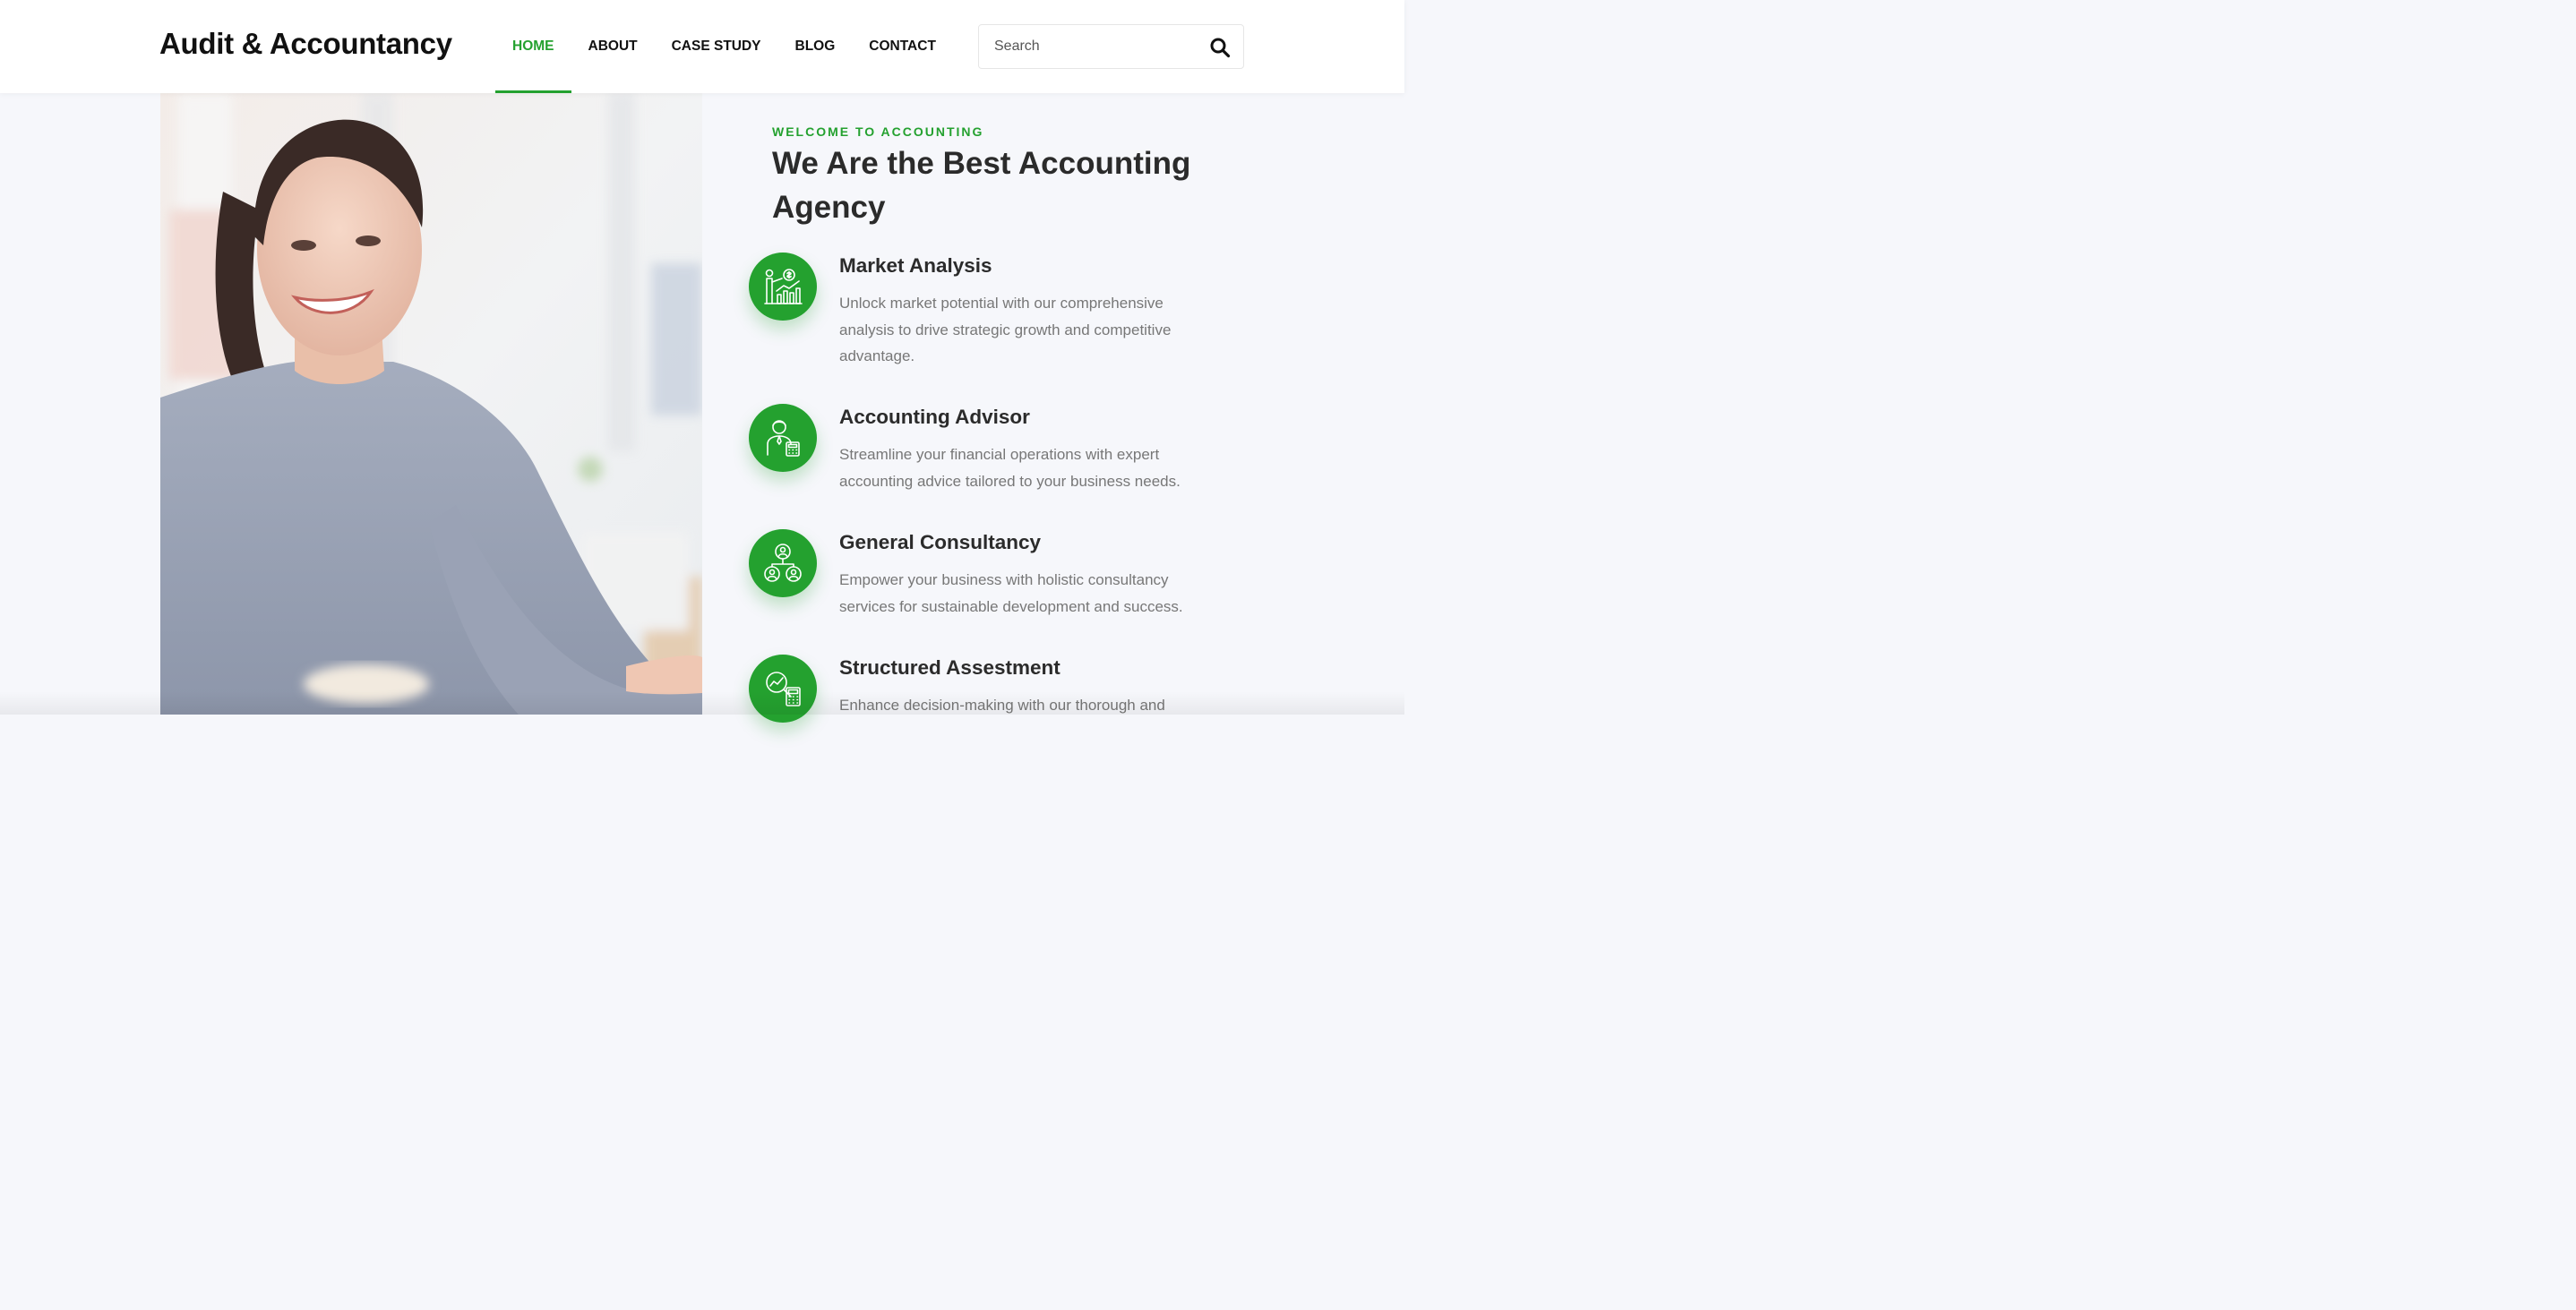 The image size is (2576, 1310). What do you see at coordinates (940, 542) in the screenshot?
I see `service-title: General Consultancy` at bounding box center [940, 542].